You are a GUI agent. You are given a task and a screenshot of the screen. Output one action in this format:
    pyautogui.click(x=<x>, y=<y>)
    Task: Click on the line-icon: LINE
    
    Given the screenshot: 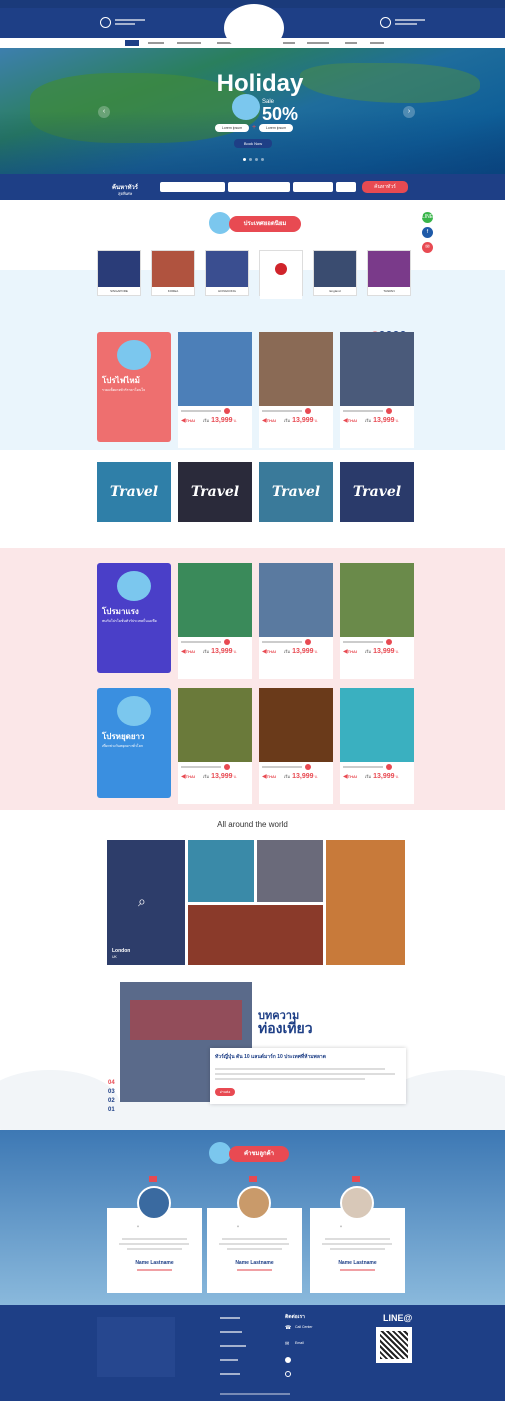 What is the action you would take?
    pyautogui.click(x=427, y=217)
    